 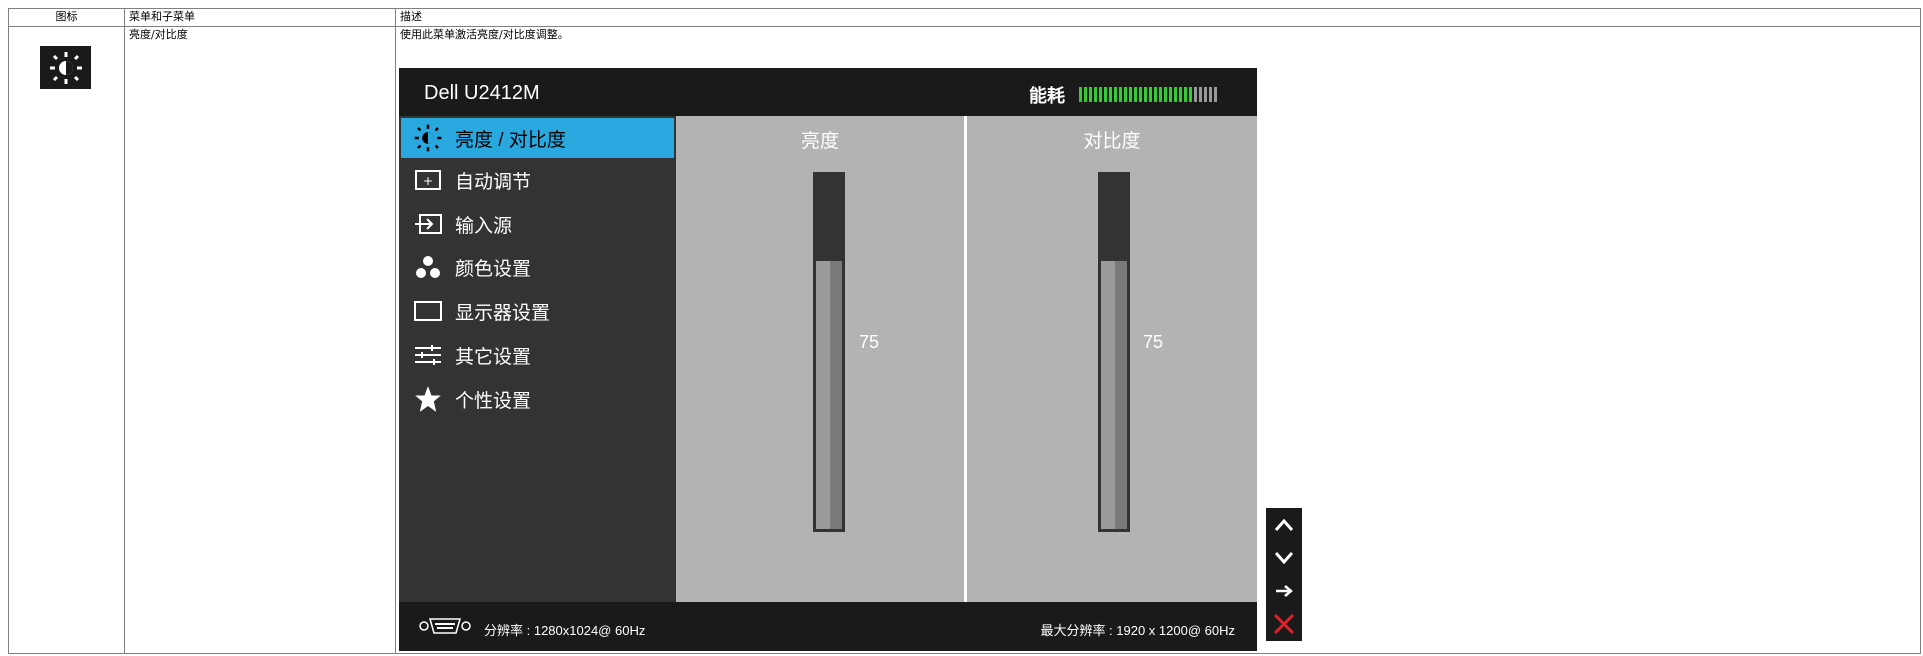 What do you see at coordinates (510, 140) in the screenshot?
I see `menu-item-label: 亮度 / 对比度` at bounding box center [510, 140].